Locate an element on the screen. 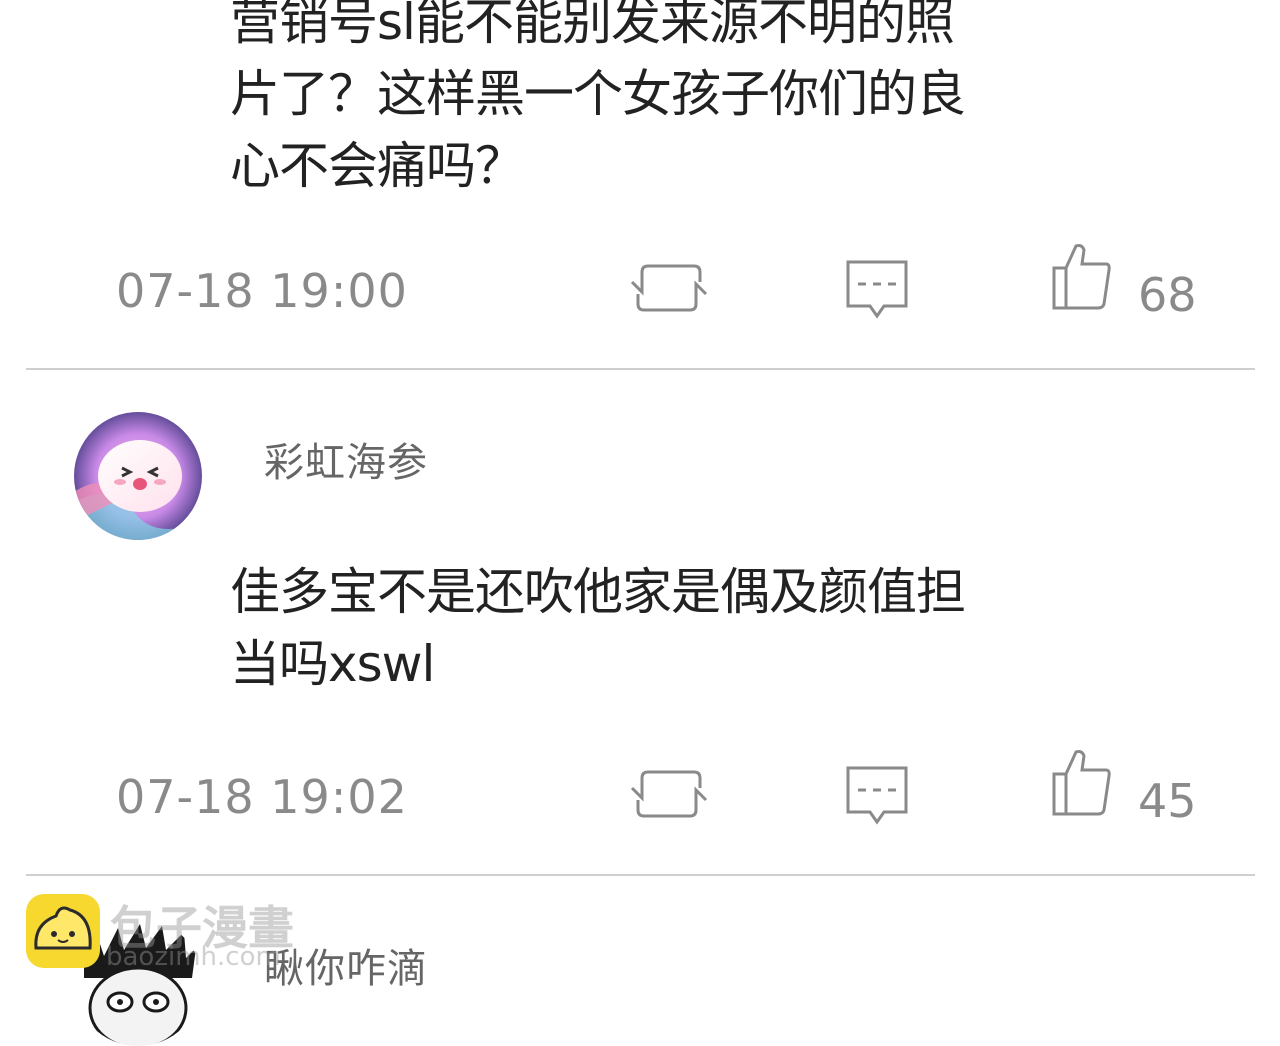  comment-timestamp: 07-18 19:02 is located at coordinates (262, 797).